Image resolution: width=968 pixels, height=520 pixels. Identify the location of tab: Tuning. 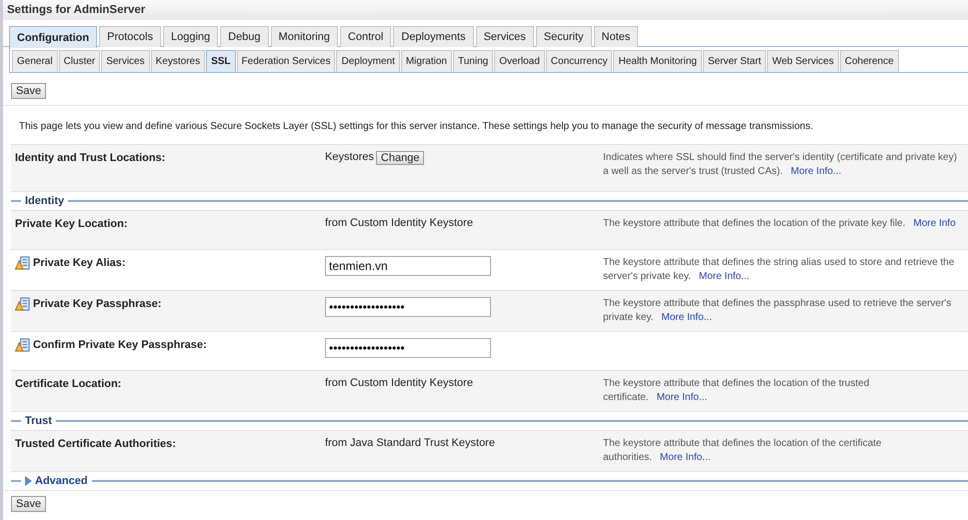
(473, 61).